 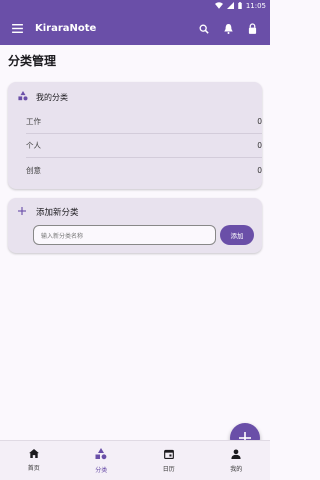 What do you see at coordinates (135, 6) in the screenshot?
I see `status-bar: 11:05` at bounding box center [135, 6].